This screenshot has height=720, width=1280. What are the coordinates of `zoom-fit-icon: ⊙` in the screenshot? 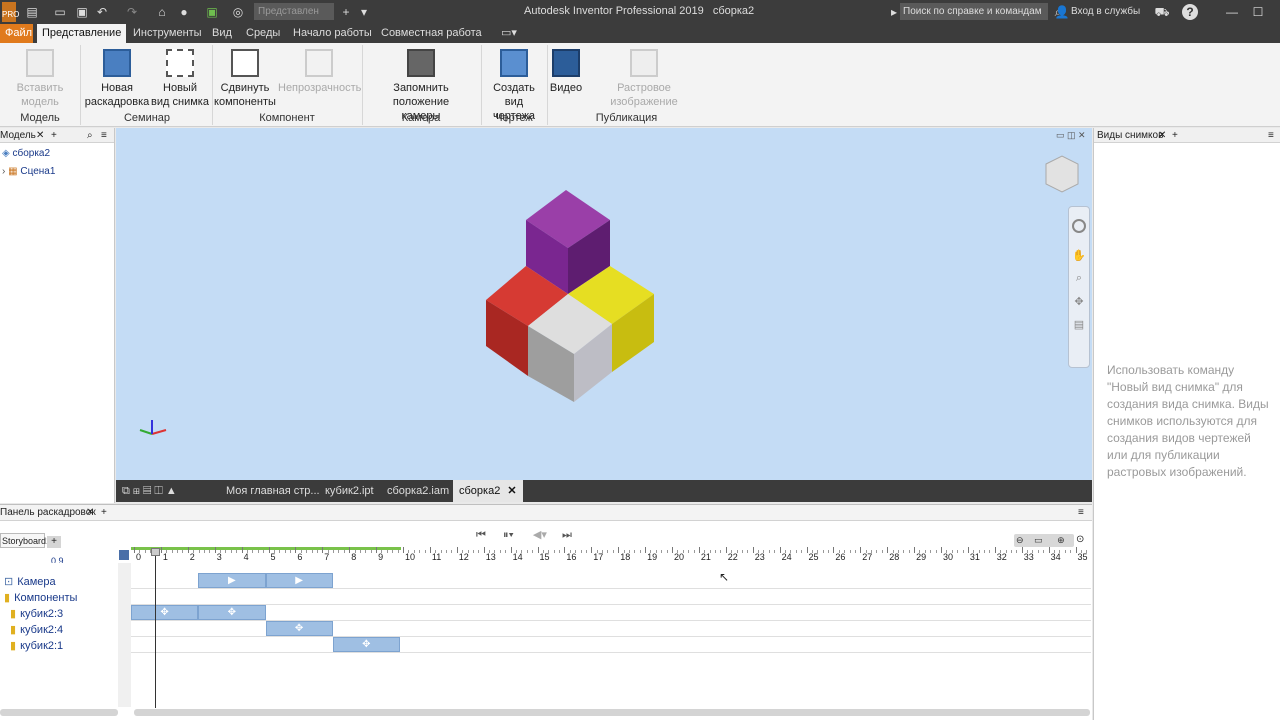 It's located at (1080, 539).